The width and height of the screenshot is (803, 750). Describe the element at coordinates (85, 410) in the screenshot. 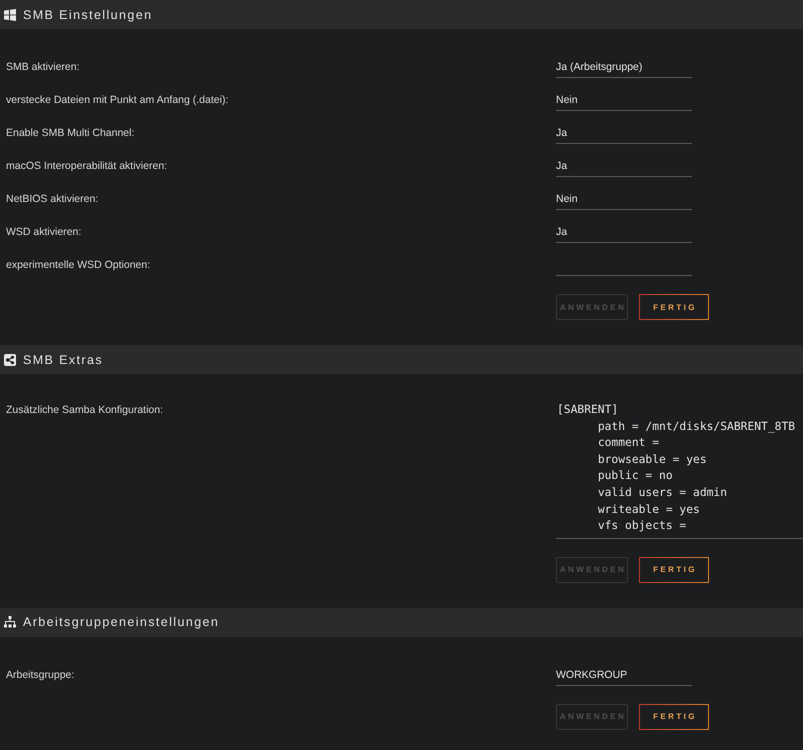

I see `field-label: Zusätzliche Samba Konfiguration:` at that location.